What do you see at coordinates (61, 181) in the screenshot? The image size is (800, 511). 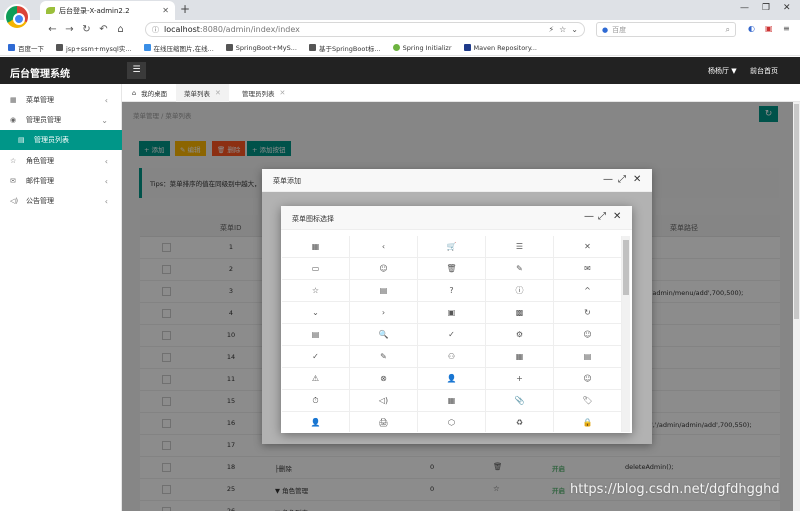 I see `sidebar-item-mail: ✉ 邮件管理 ‹` at bounding box center [61, 181].